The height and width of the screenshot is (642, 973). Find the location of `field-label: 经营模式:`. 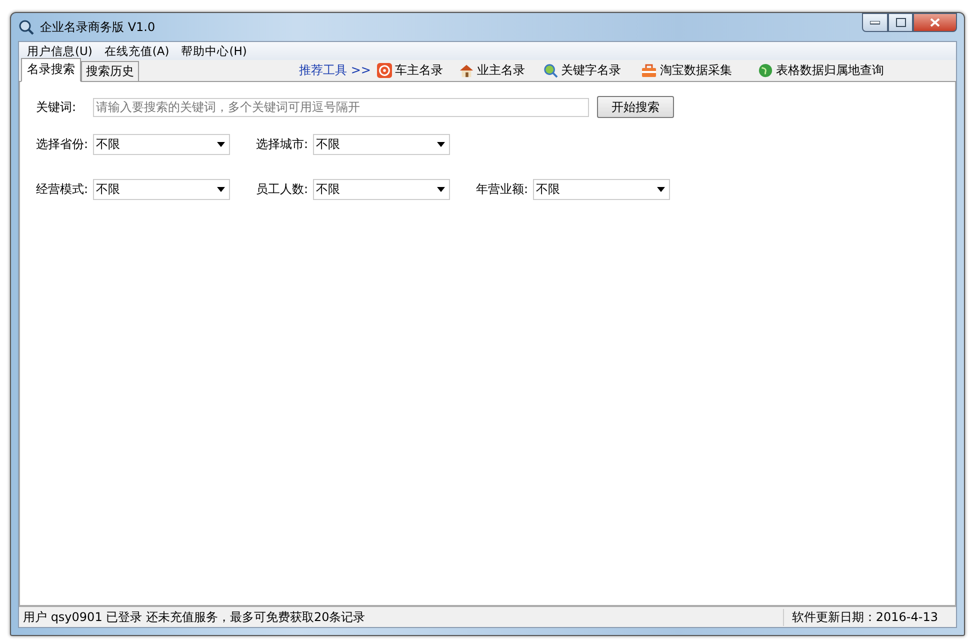

field-label: 经营模式: is located at coordinates (63, 189).